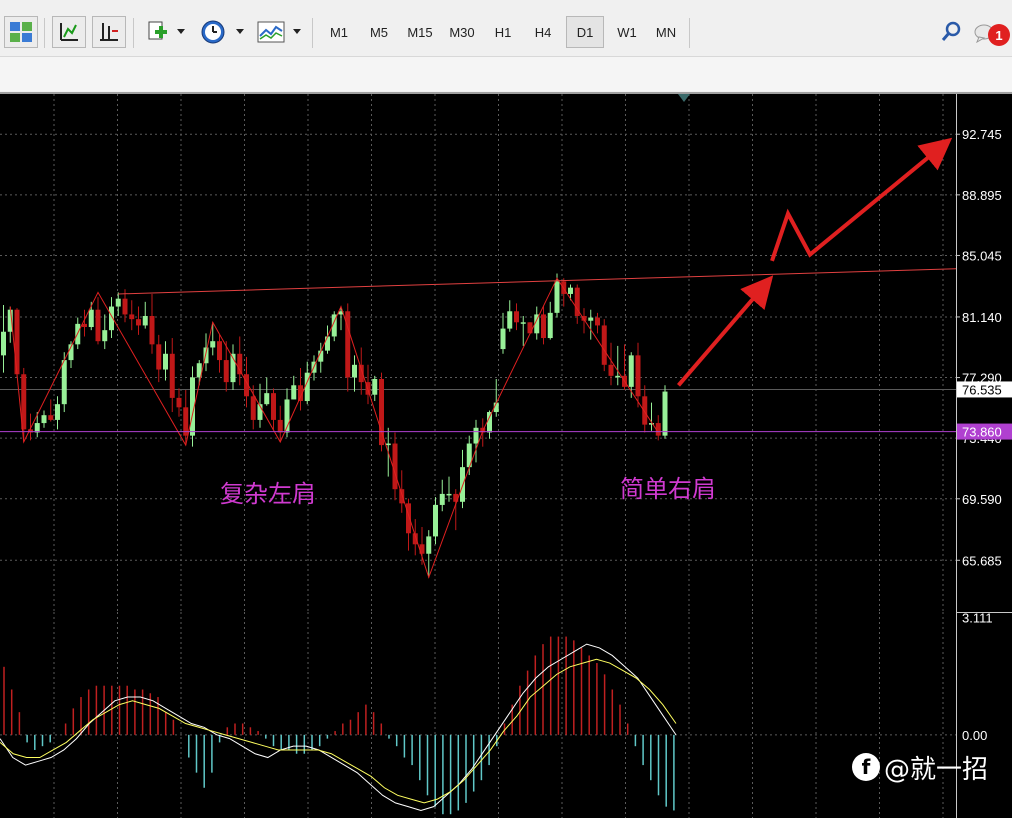 The height and width of the screenshot is (818, 1012). I want to click on chart-line-icon, so click(69, 32).